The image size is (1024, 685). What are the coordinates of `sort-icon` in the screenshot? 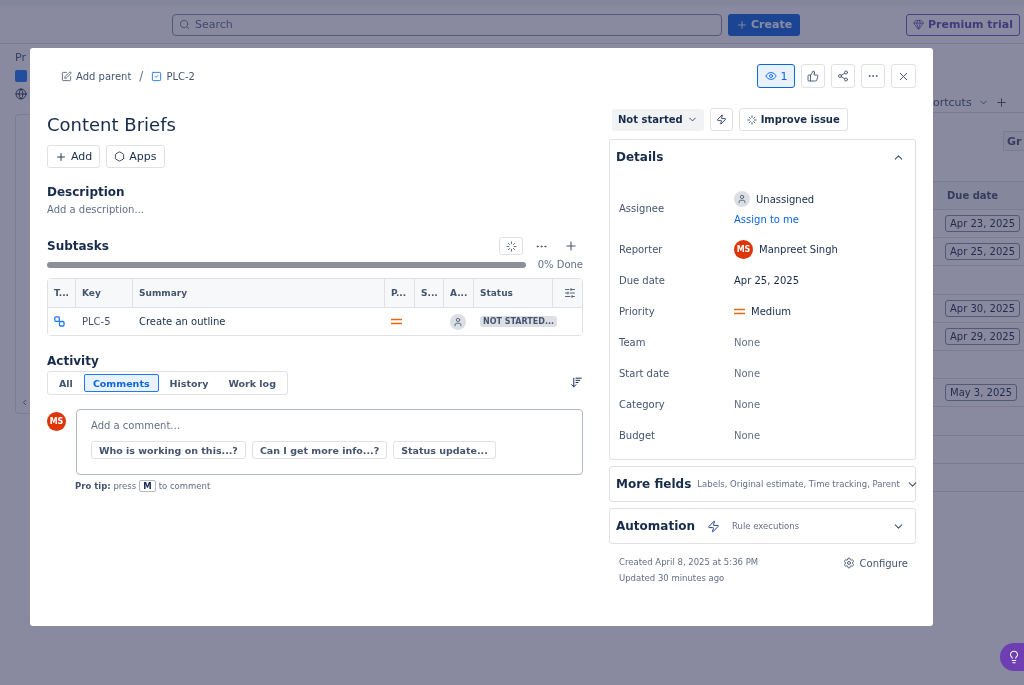 It's located at (576, 382).